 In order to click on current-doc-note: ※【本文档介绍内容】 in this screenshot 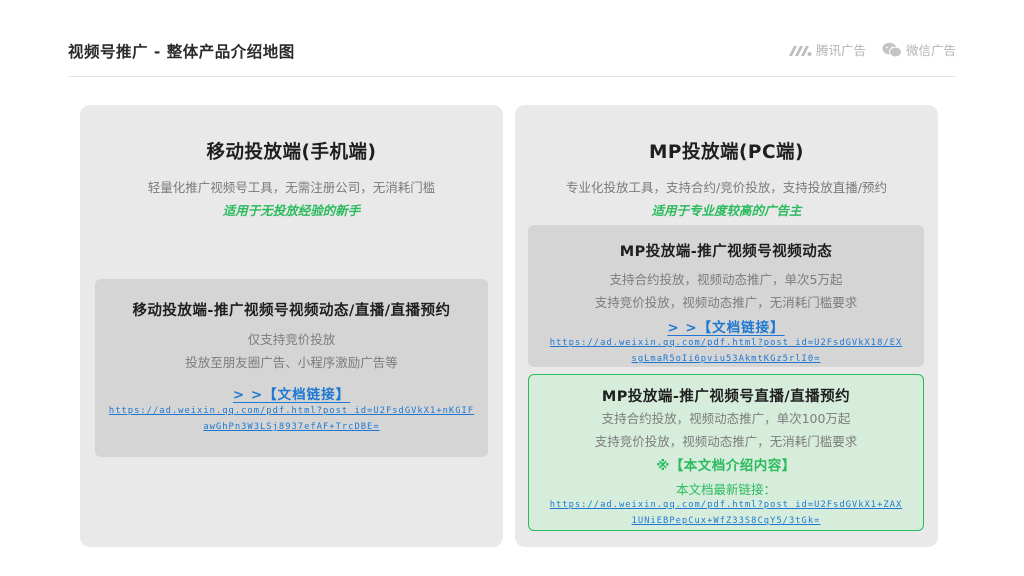, I will do `click(726, 466)`.